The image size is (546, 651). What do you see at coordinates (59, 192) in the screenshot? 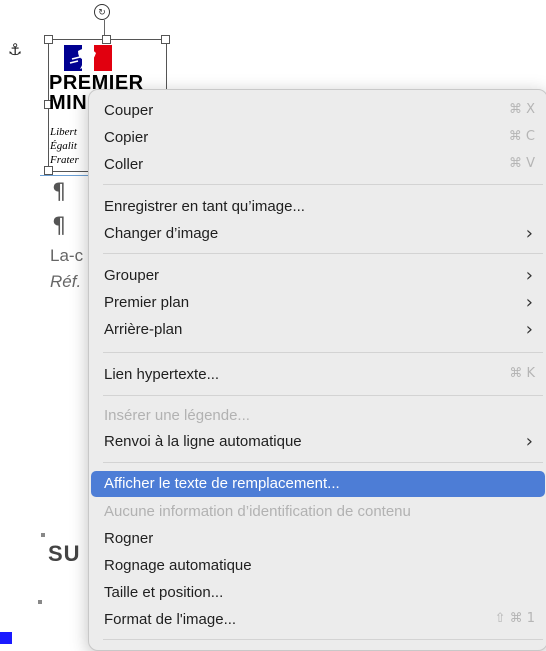
I see `paragraph-mark-1: ¶` at bounding box center [59, 192].